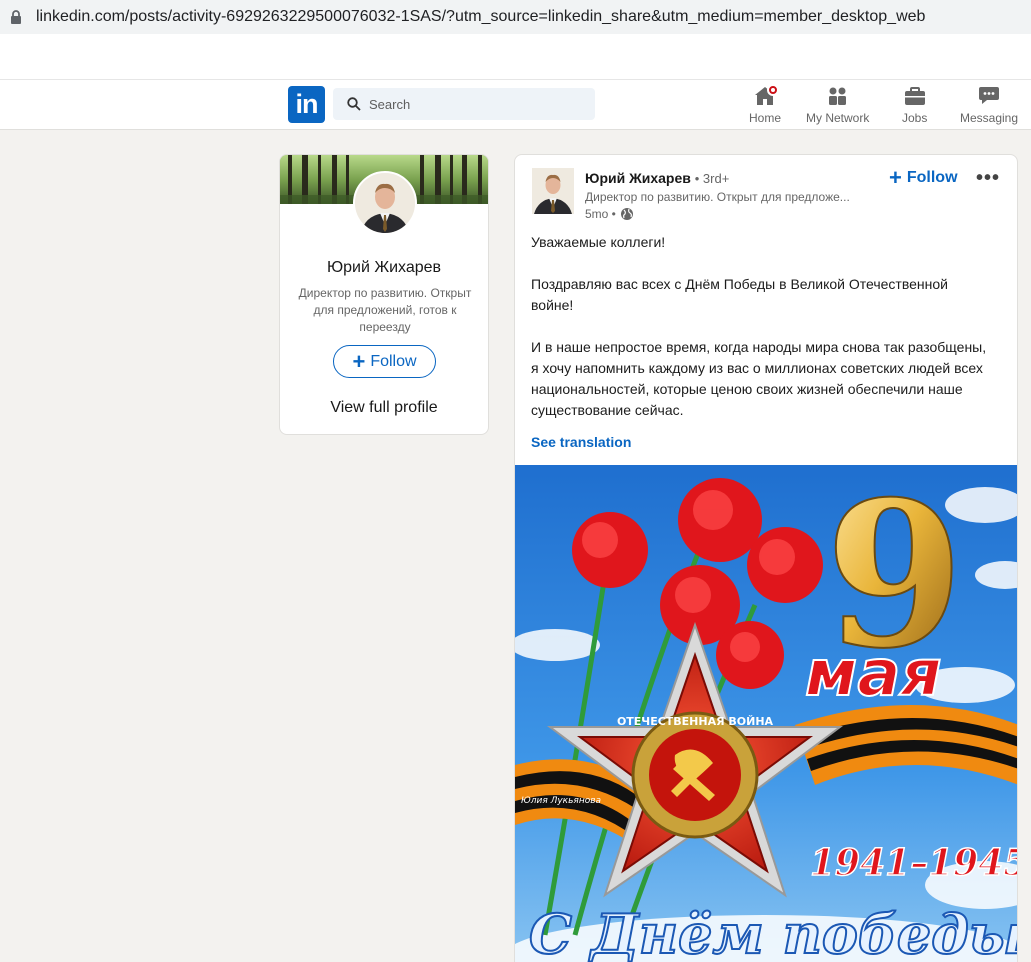 This screenshot has height=962, width=1031. Describe the element at coordinates (873, 674) in the screenshot. I see `month-text: мая` at that location.